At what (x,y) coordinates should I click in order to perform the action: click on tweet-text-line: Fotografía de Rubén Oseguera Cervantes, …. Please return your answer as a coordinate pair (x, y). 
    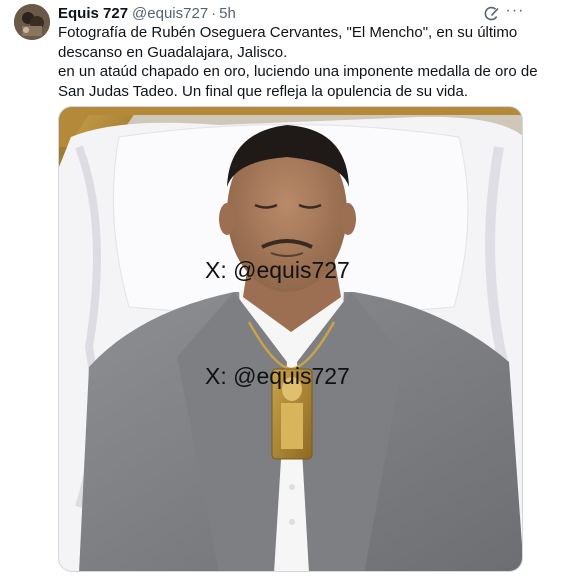
    Looking at the image, I should click on (288, 32).